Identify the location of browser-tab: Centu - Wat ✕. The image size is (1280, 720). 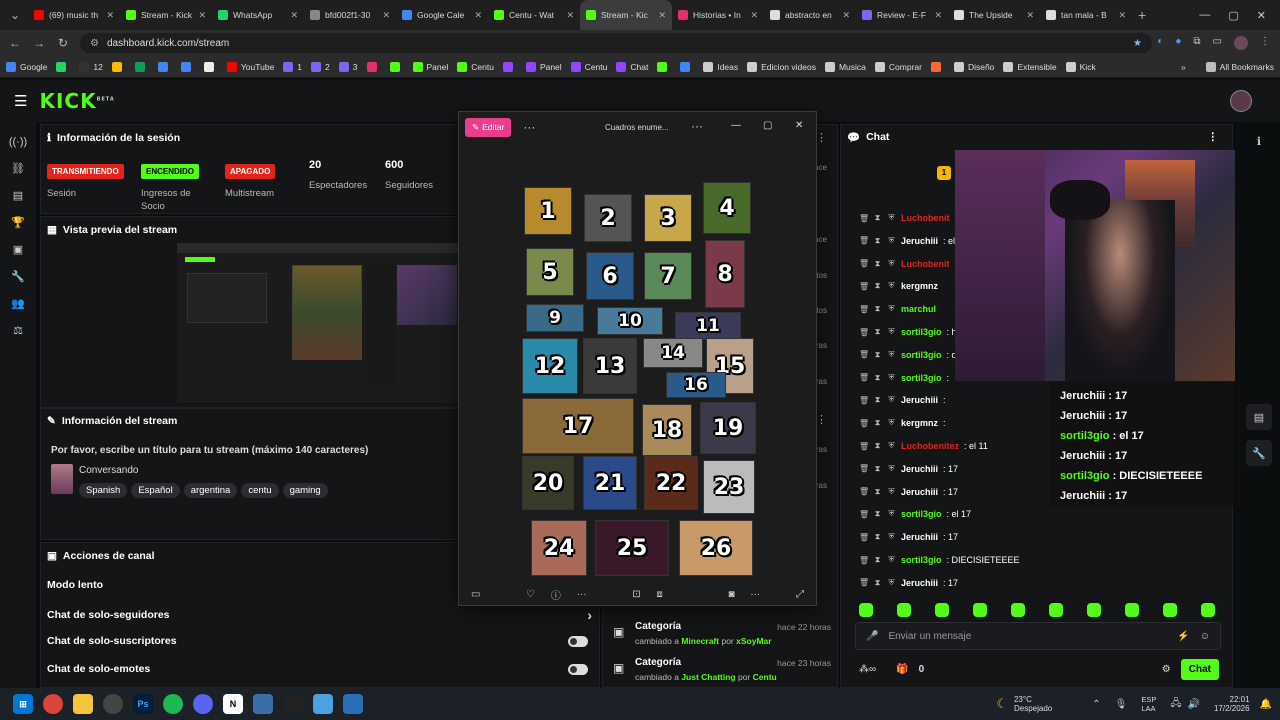
(534, 15).